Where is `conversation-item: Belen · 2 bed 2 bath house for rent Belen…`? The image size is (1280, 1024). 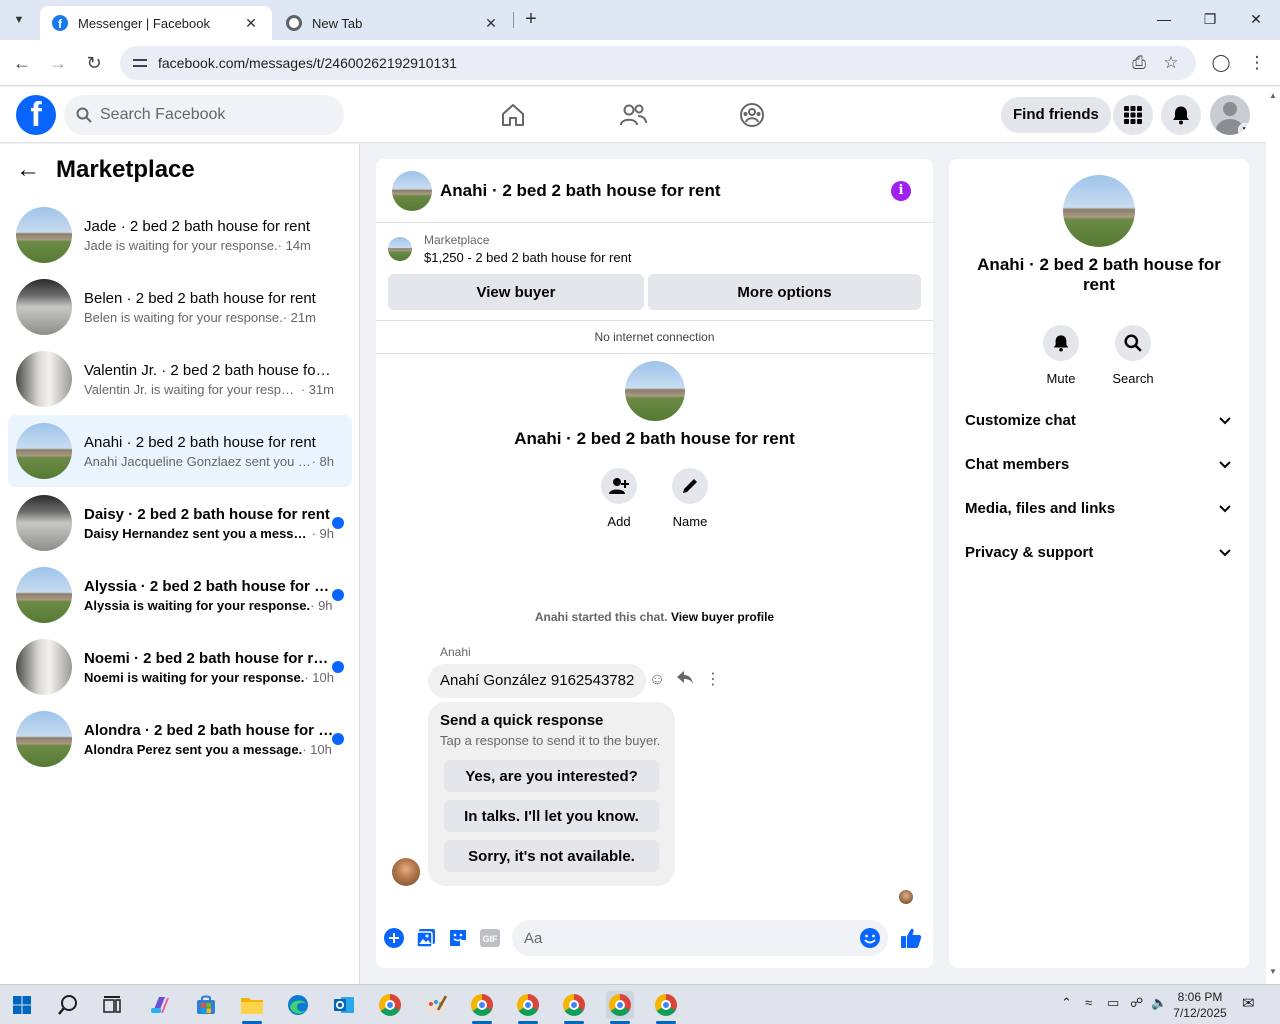 conversation-item: Belen · 2 bed 2 bath house for rent Belen… is located at coordinates (180, 307).